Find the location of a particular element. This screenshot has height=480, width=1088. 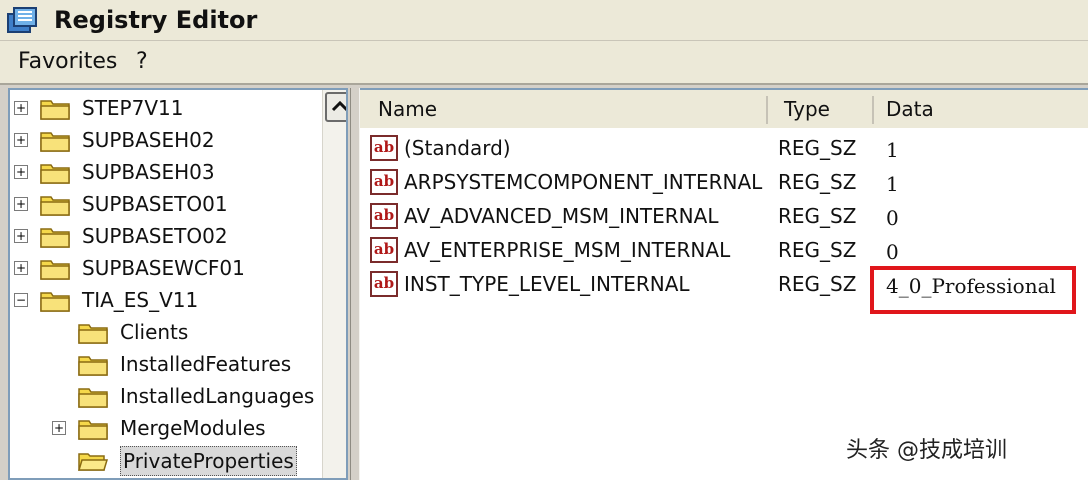

tree-item-label: SUPBASETO01 is located at coordinates (155, 204).